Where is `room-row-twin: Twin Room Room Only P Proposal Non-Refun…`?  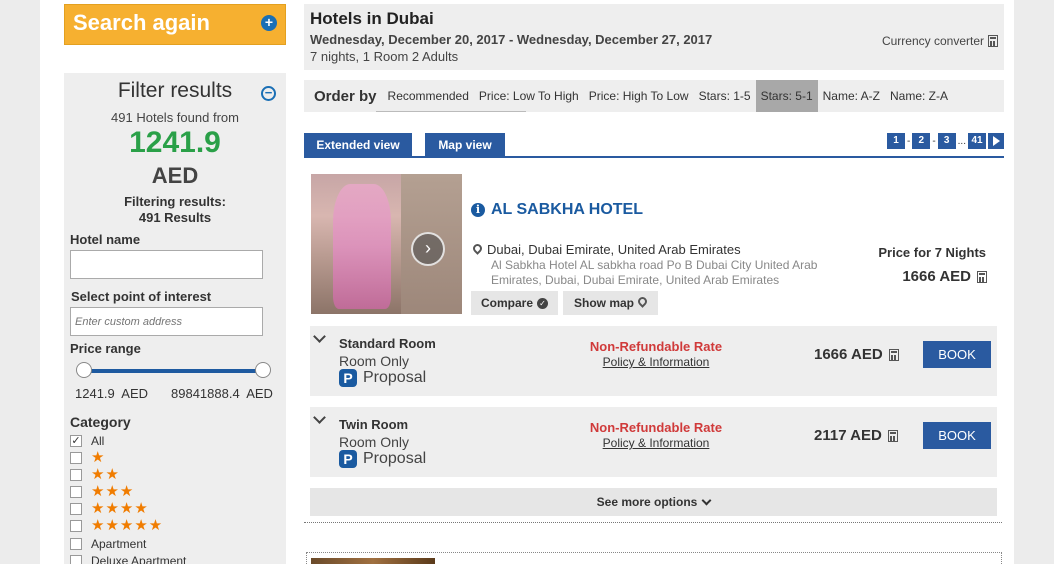
room-row-twin: Twin Room Room Only P Proposal Non-Refun… is located at coordinates (653, 442).